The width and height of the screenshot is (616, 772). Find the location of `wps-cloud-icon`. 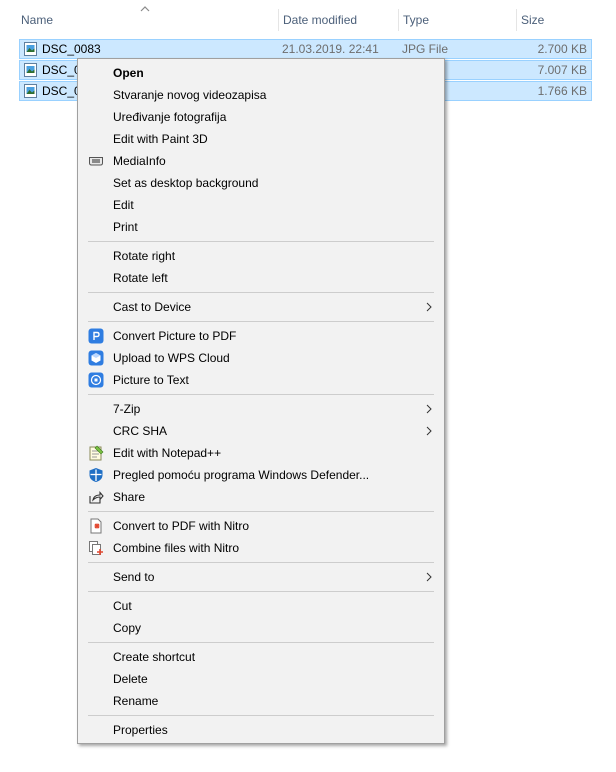

wps-cloud-icon is located at coordinates (96, 358).